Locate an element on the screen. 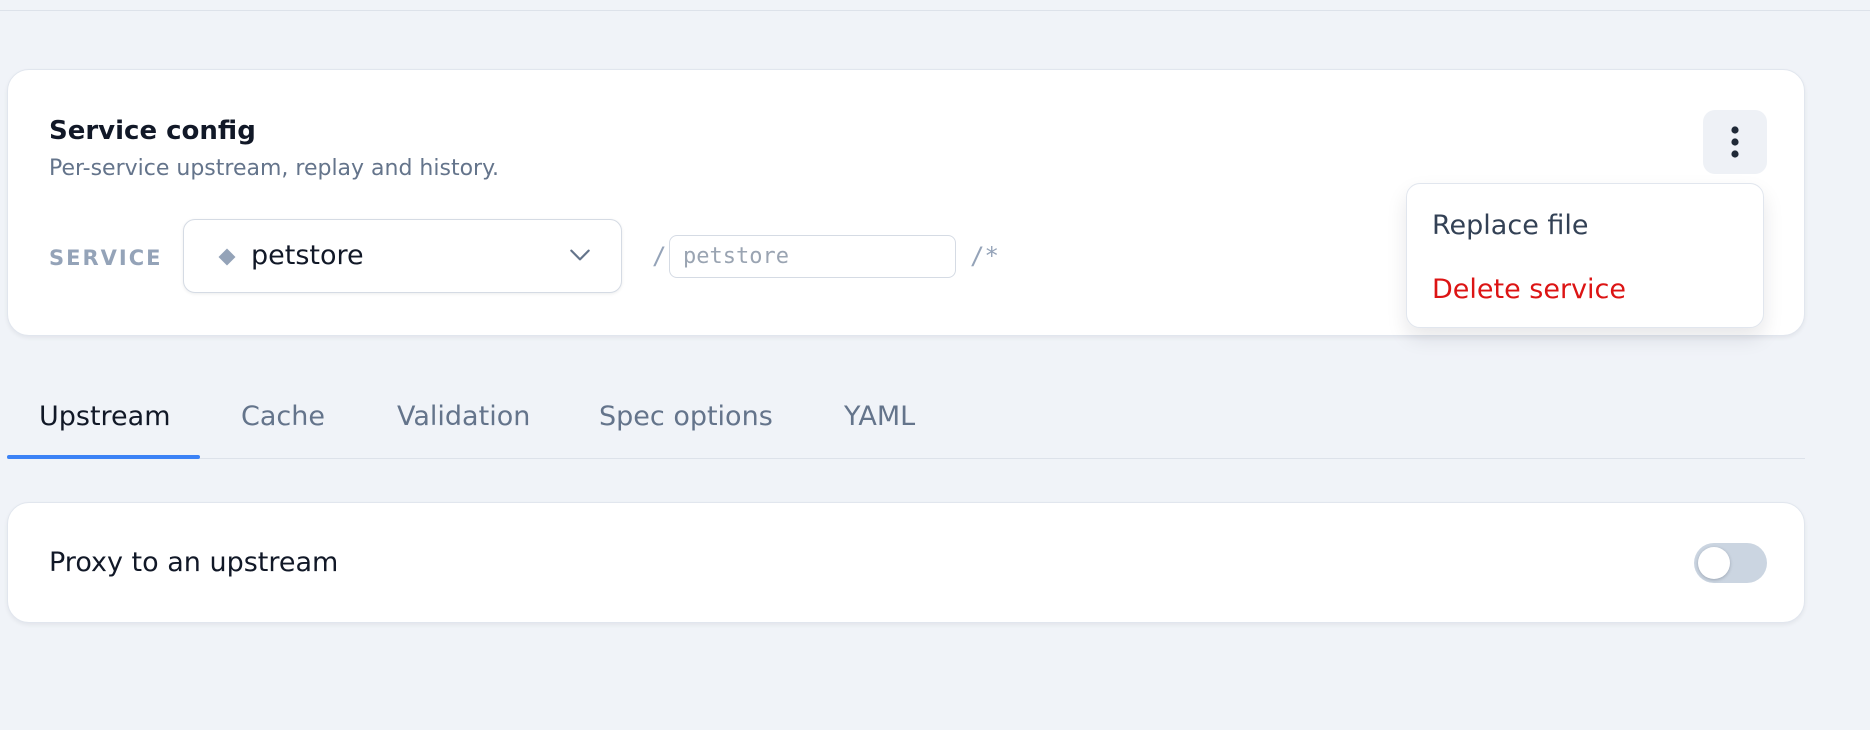 This screenshot has width=1870, height=730. menu-item-delete-service: Delete service is located at coordinates (1529, 289).